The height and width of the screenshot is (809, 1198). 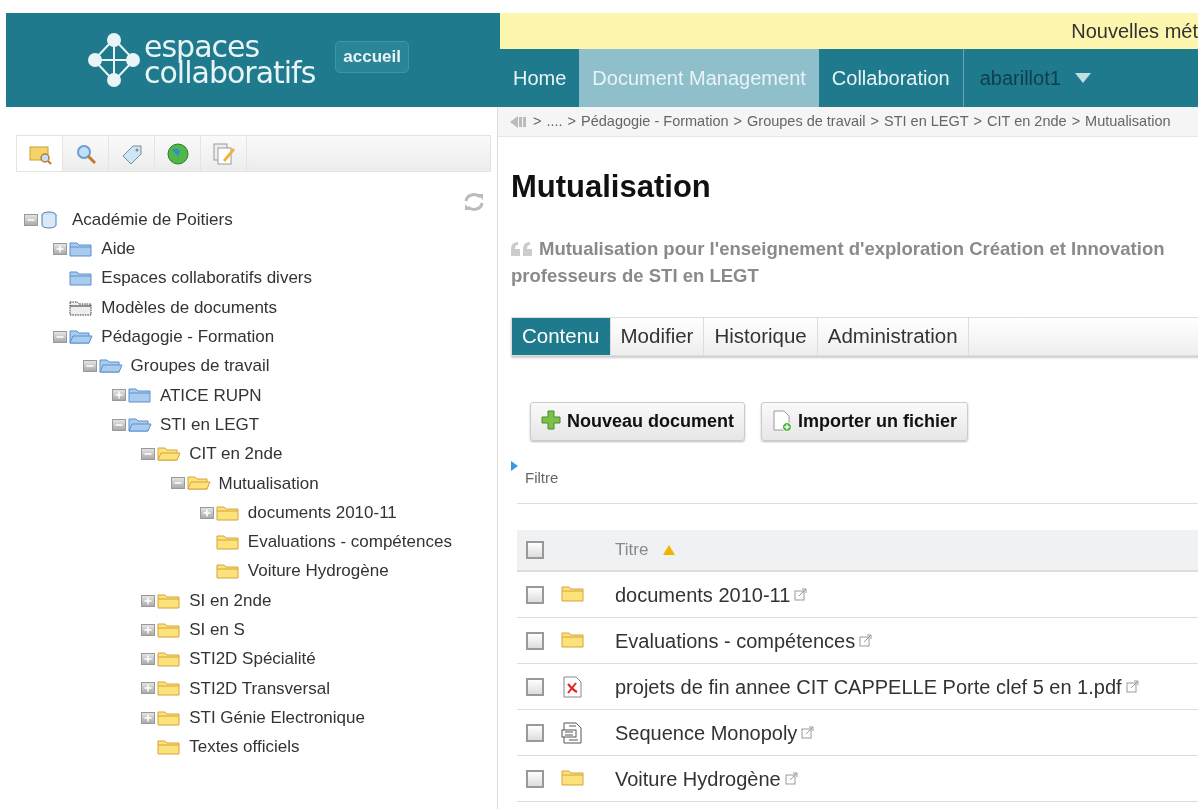 What do you see at coordinates (209, 424) in the screenshot?
I see `tree-item: STI en LEGT` at bounding box center [209, 424].